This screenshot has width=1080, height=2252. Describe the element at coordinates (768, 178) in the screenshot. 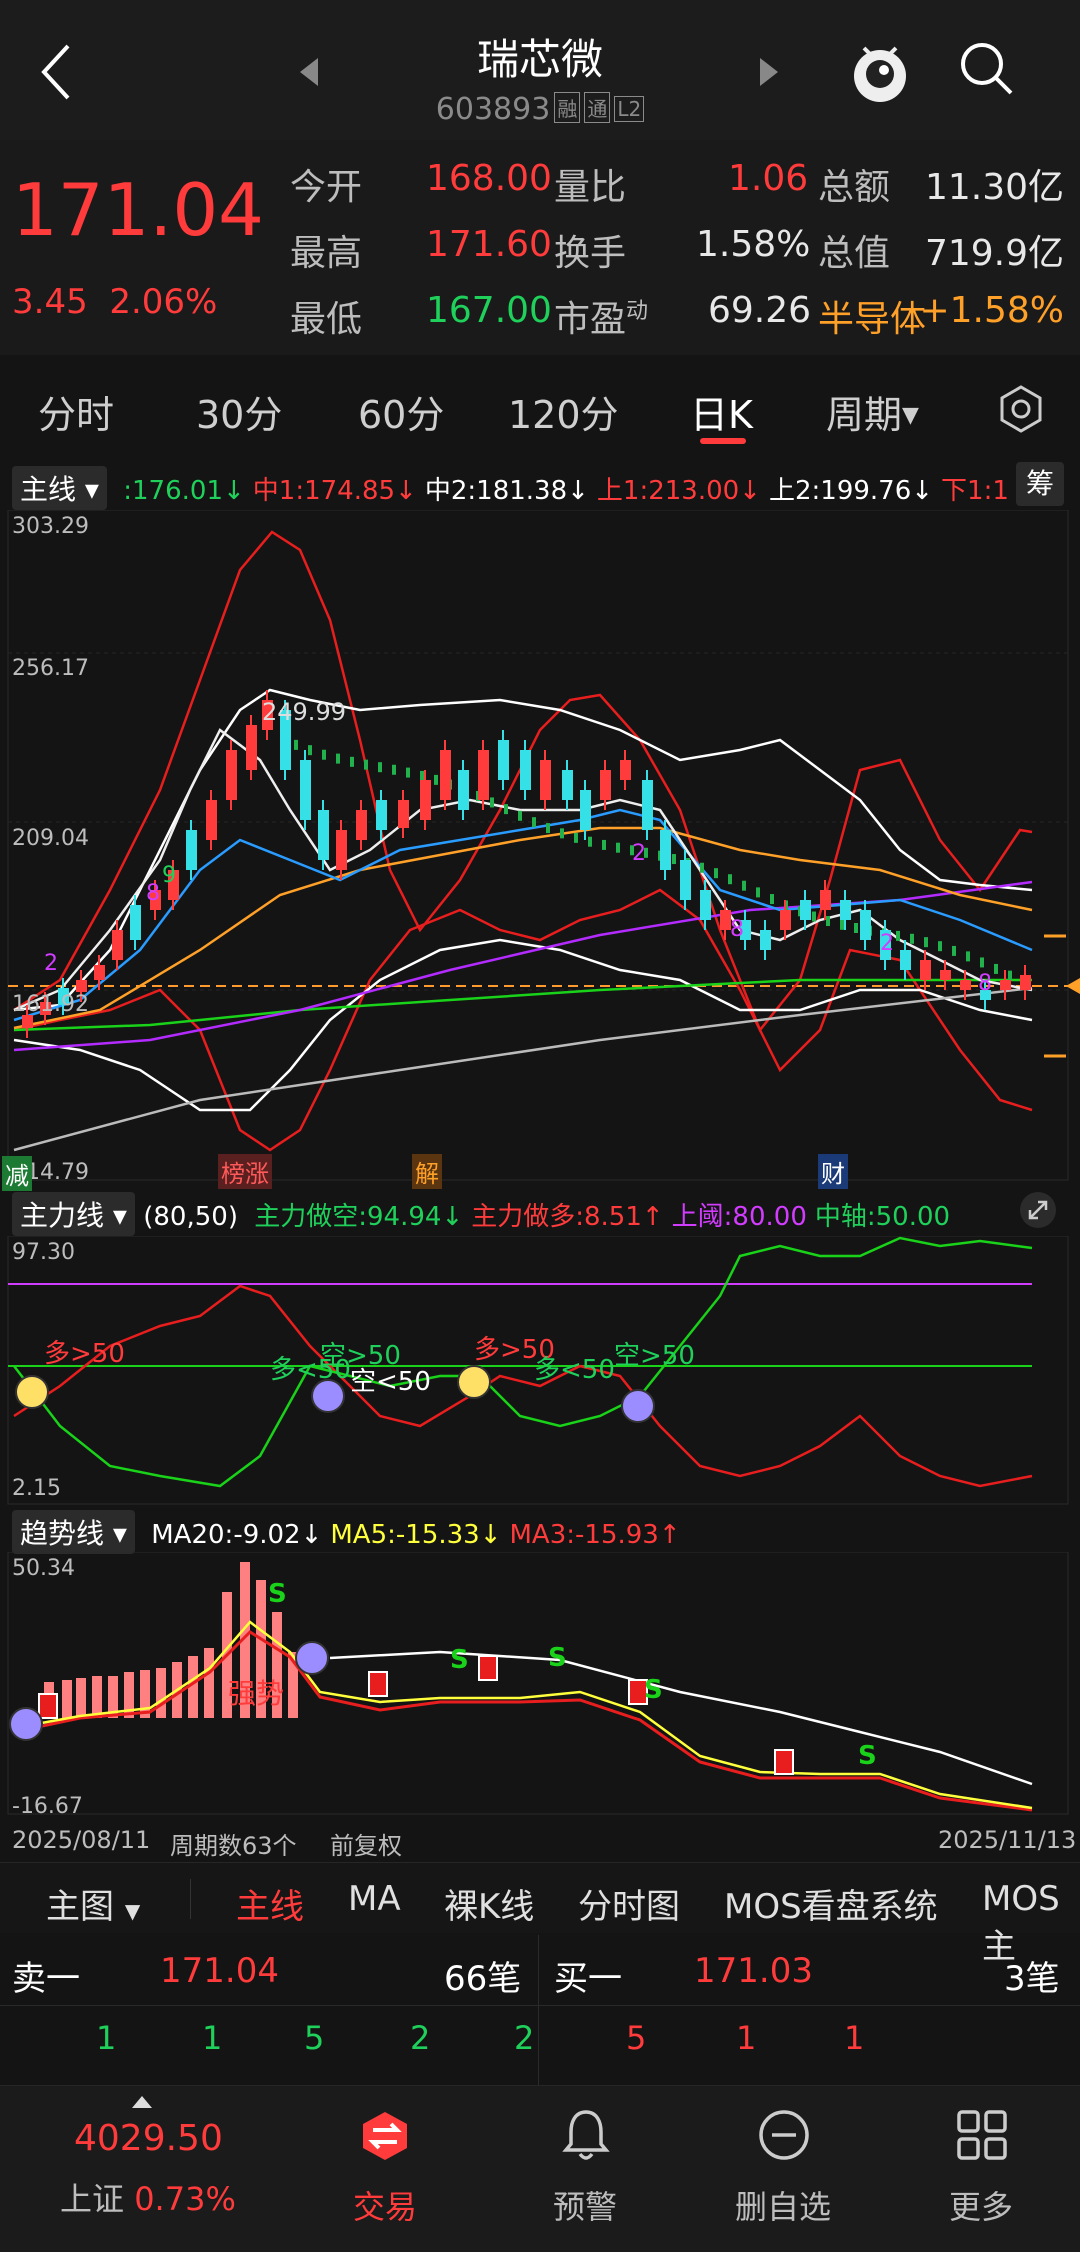

I see `quote-value: 1.06` at that location.